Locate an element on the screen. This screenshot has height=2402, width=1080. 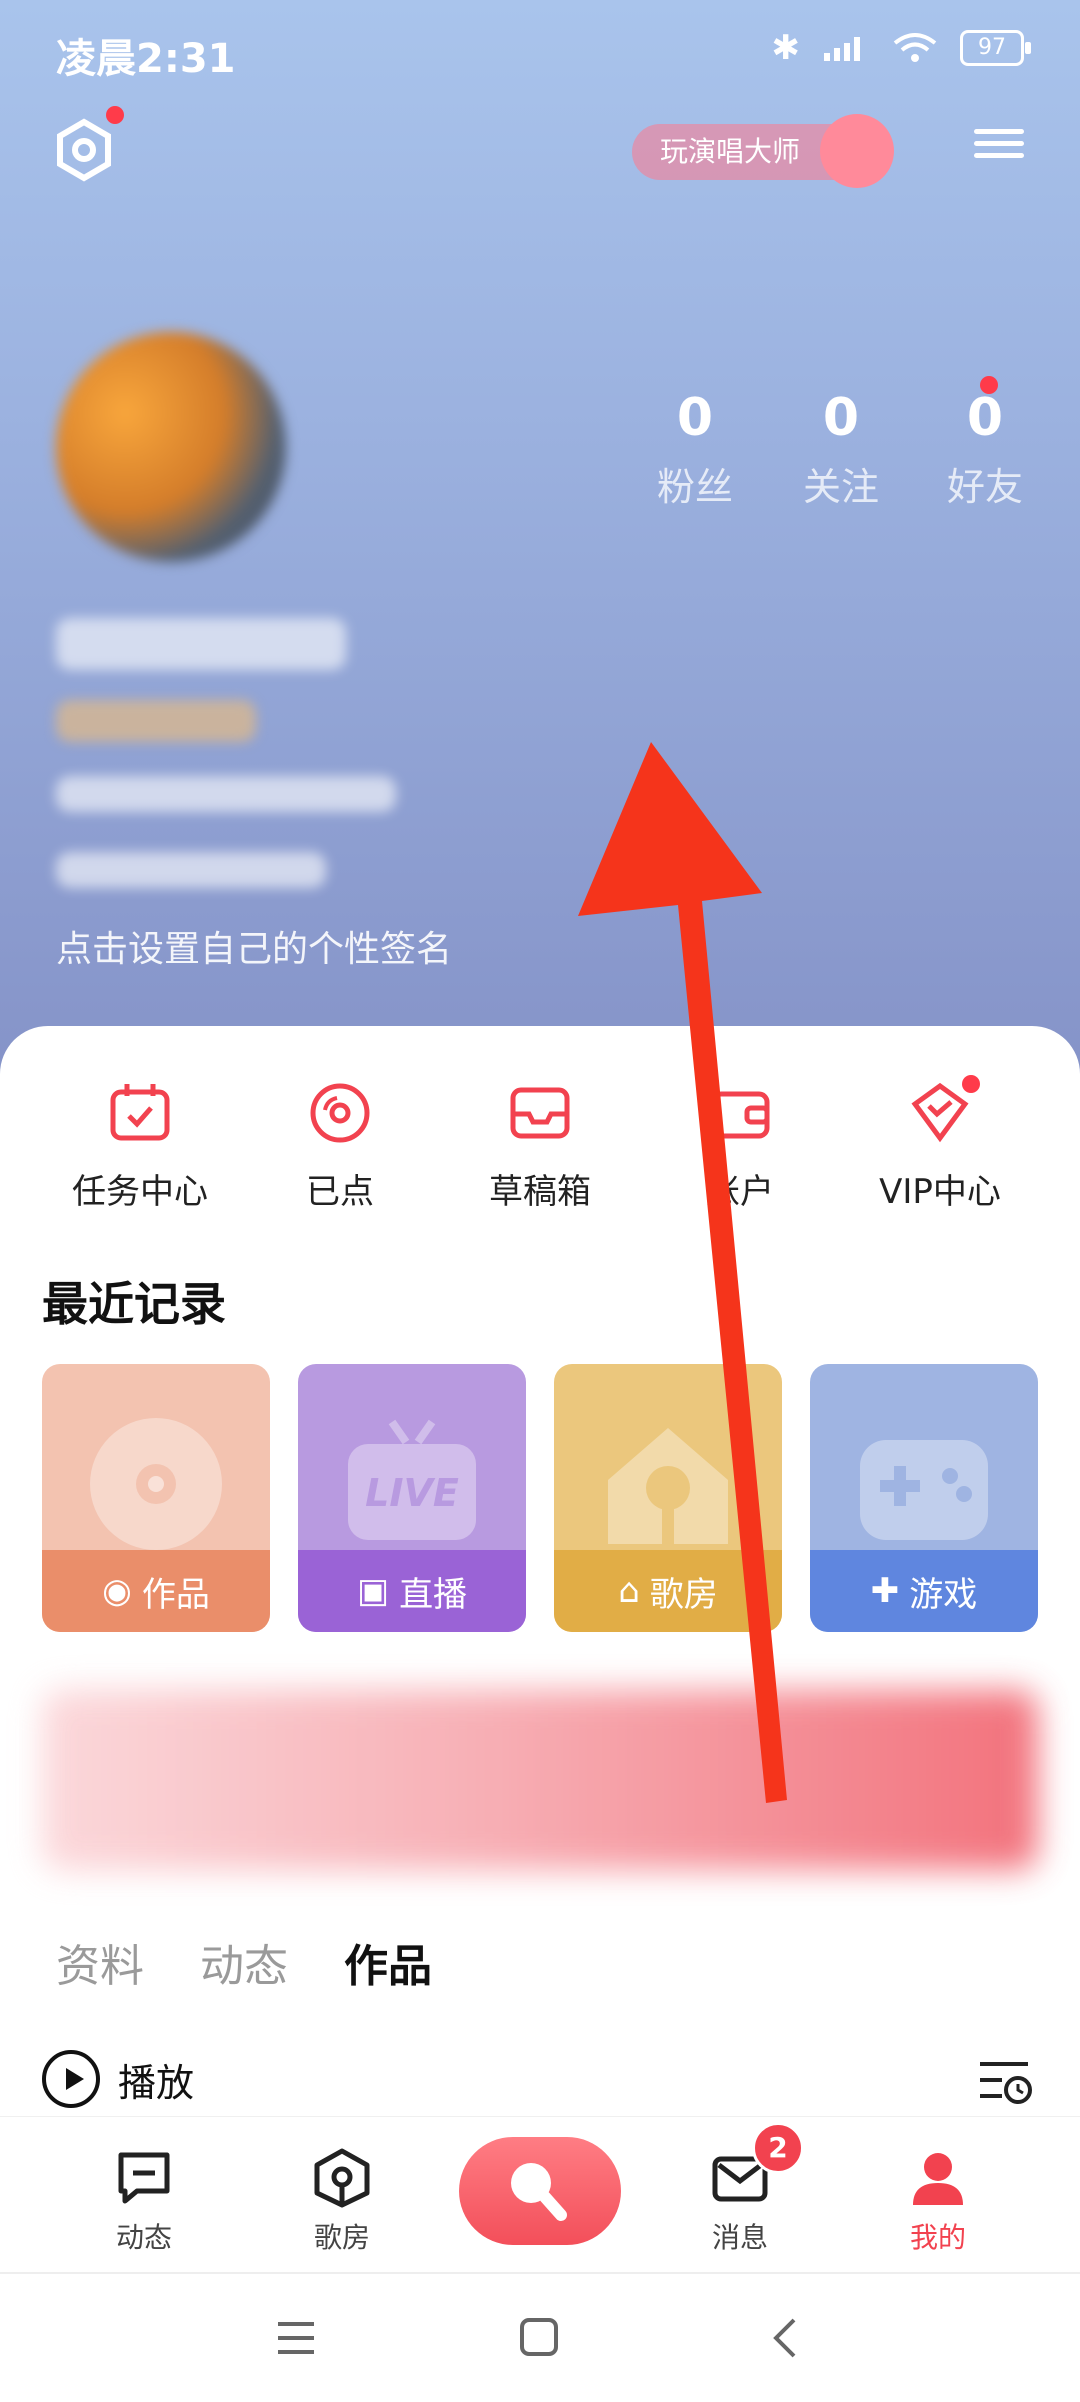
play-icon is located at coordinates (71, 2079).